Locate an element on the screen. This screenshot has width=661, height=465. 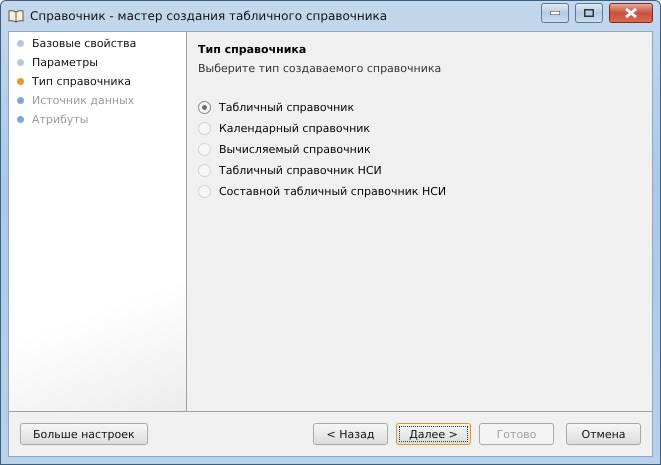
option-label: Табличный справочник НСИ is located at coordinates (300, 170).